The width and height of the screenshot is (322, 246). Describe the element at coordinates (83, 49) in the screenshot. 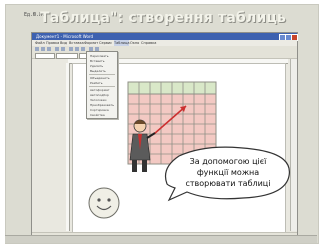

I see `paste-icon` at that location.